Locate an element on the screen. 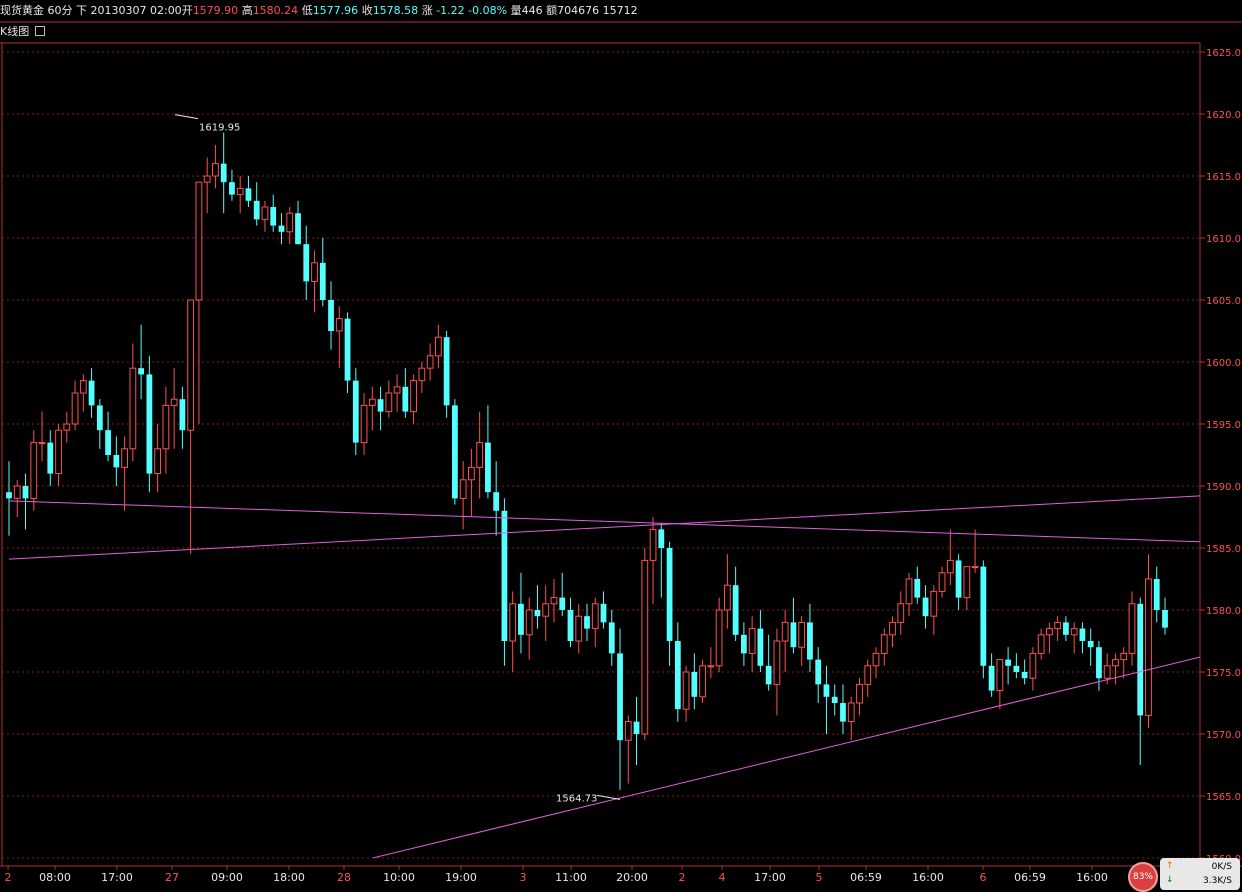 Image resolution: width=1242 pixels, height=892 pixels. network-speed-panel: ↑ 0K/S ↓ 3.3K/S is located at coordinates (1200, 874).